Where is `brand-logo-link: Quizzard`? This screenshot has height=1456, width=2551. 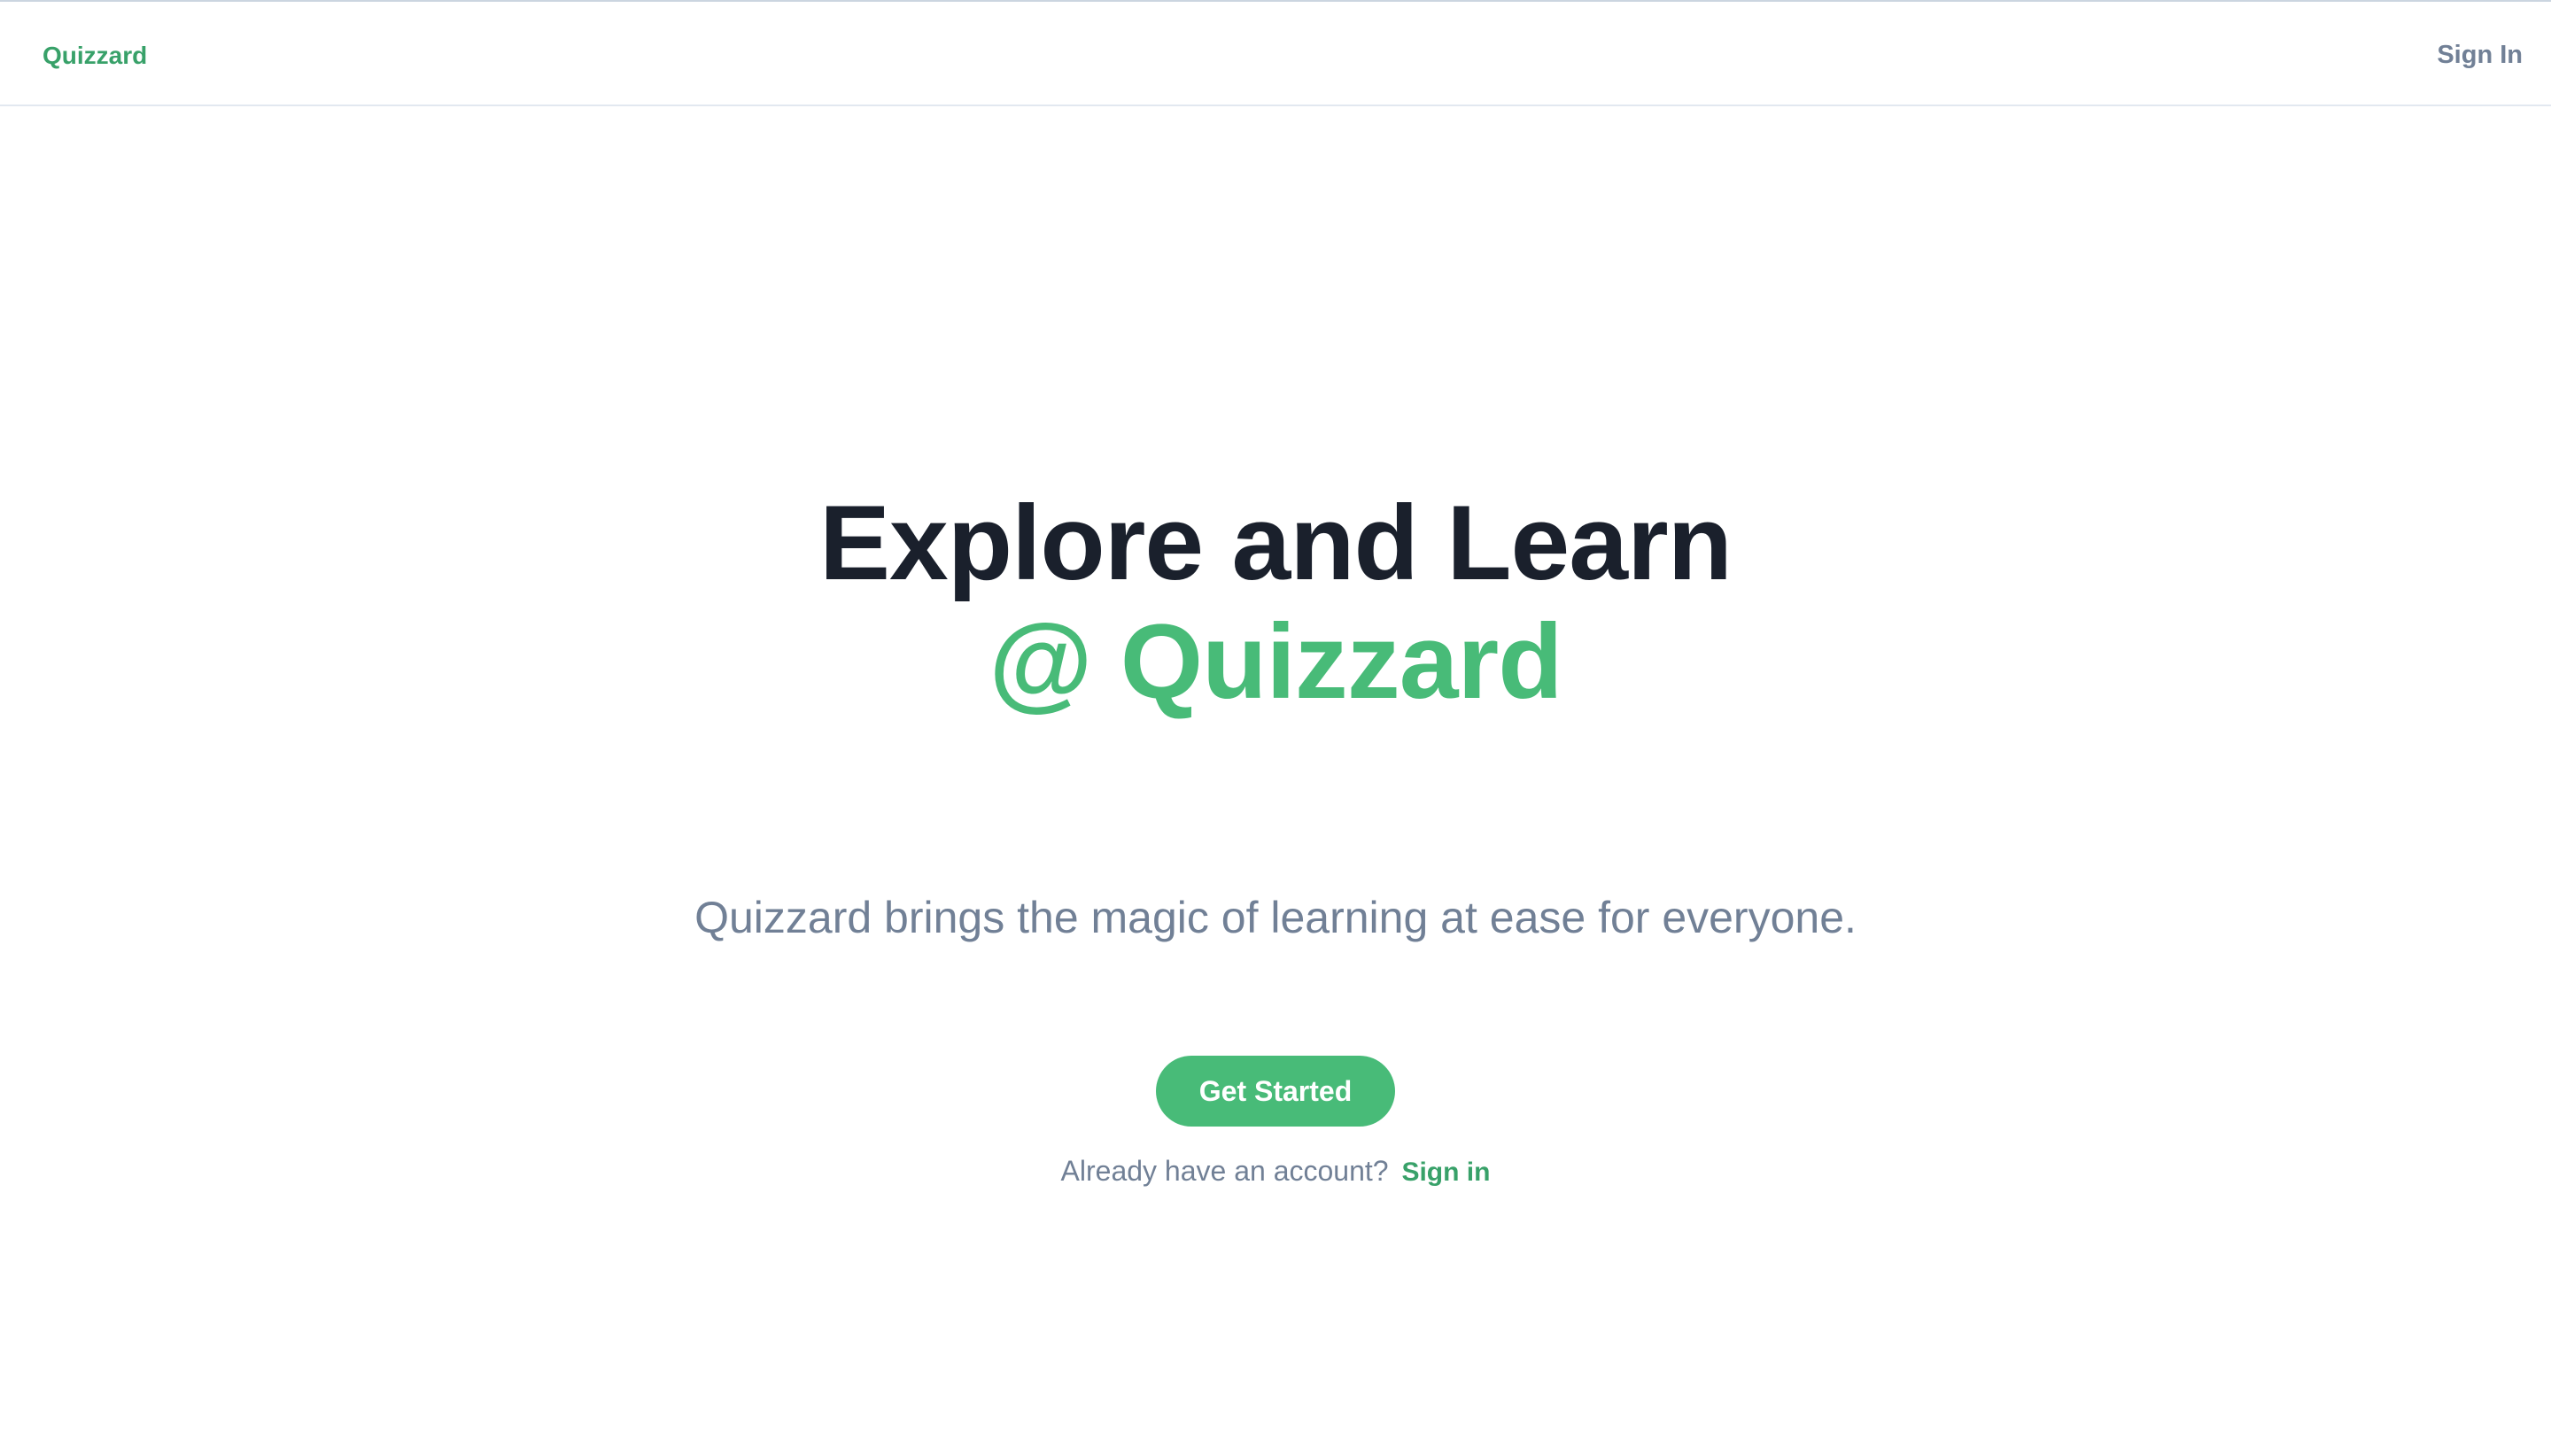 brand-logo-link: Quizzard is located at coordinates (95, 56).